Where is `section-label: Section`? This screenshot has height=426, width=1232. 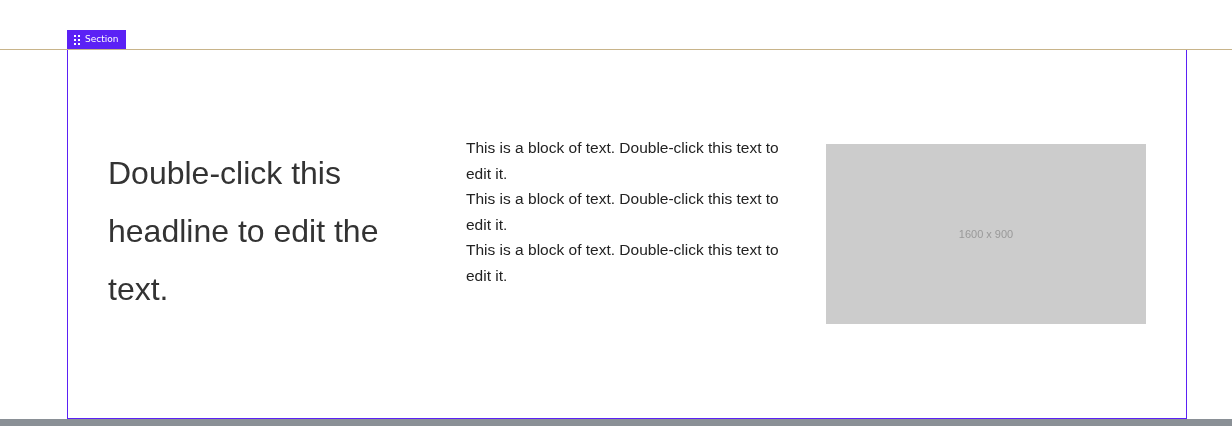
section-label: Section is located at coordinates (96, 39).